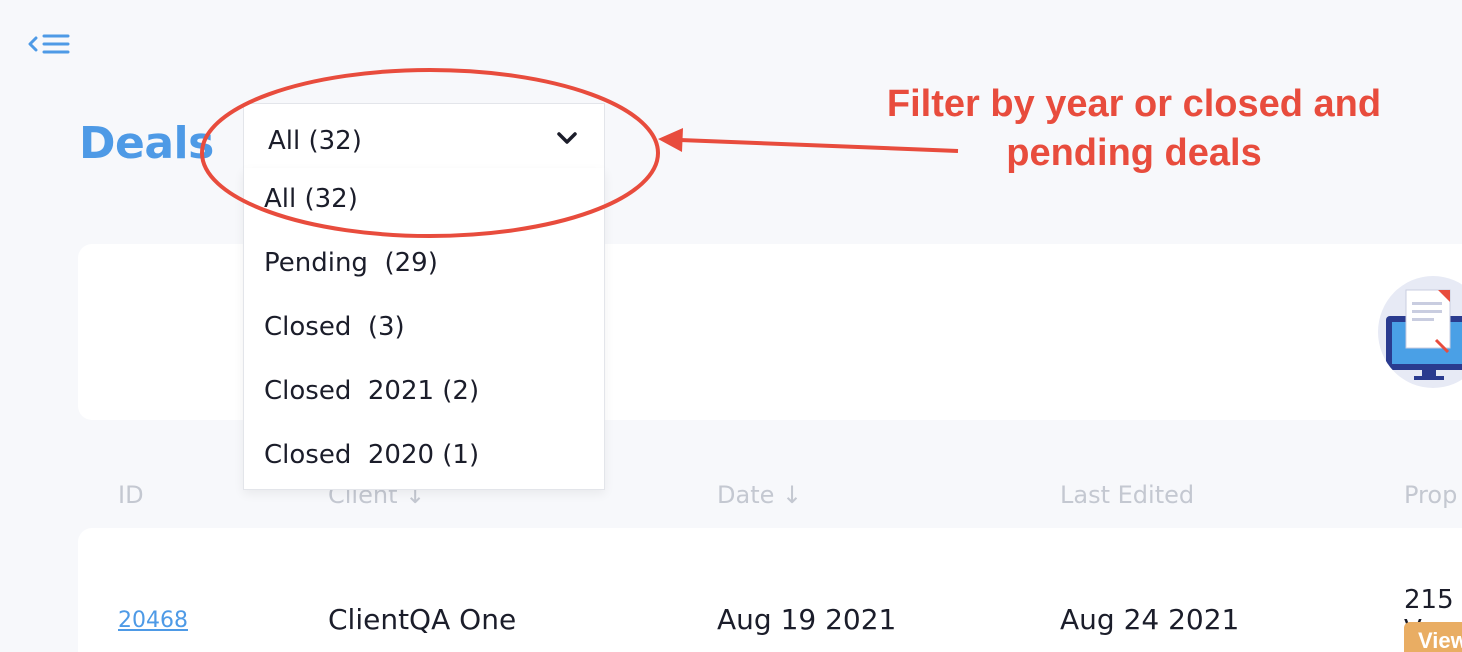 The width and height of the screenshot is (1462, 652). Describe the element at coordinates (670, 140) in the screenshot. I see `annotation-arrow-head` at that location.